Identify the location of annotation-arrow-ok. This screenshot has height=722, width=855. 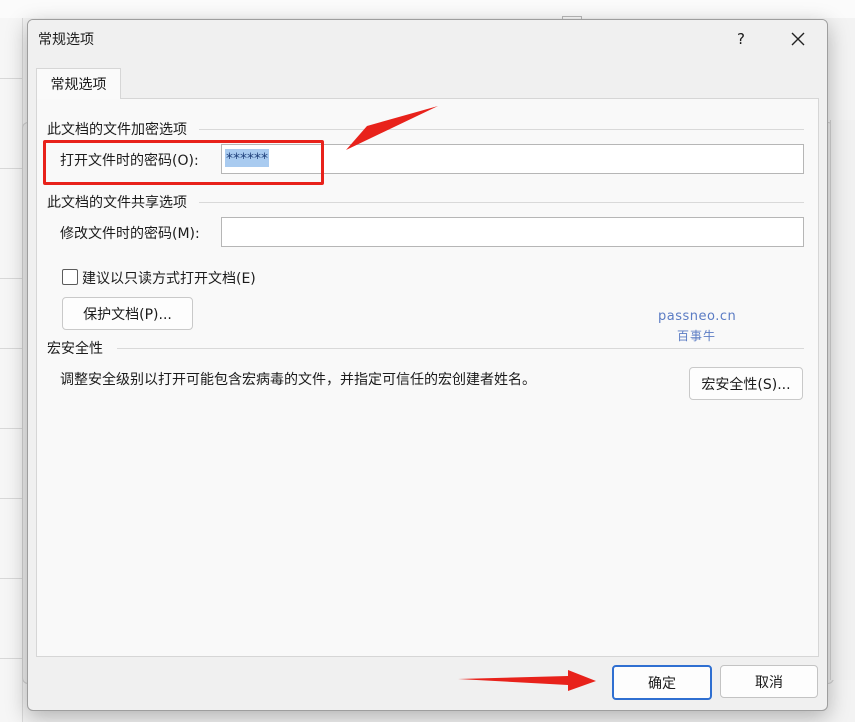
(527, 680).